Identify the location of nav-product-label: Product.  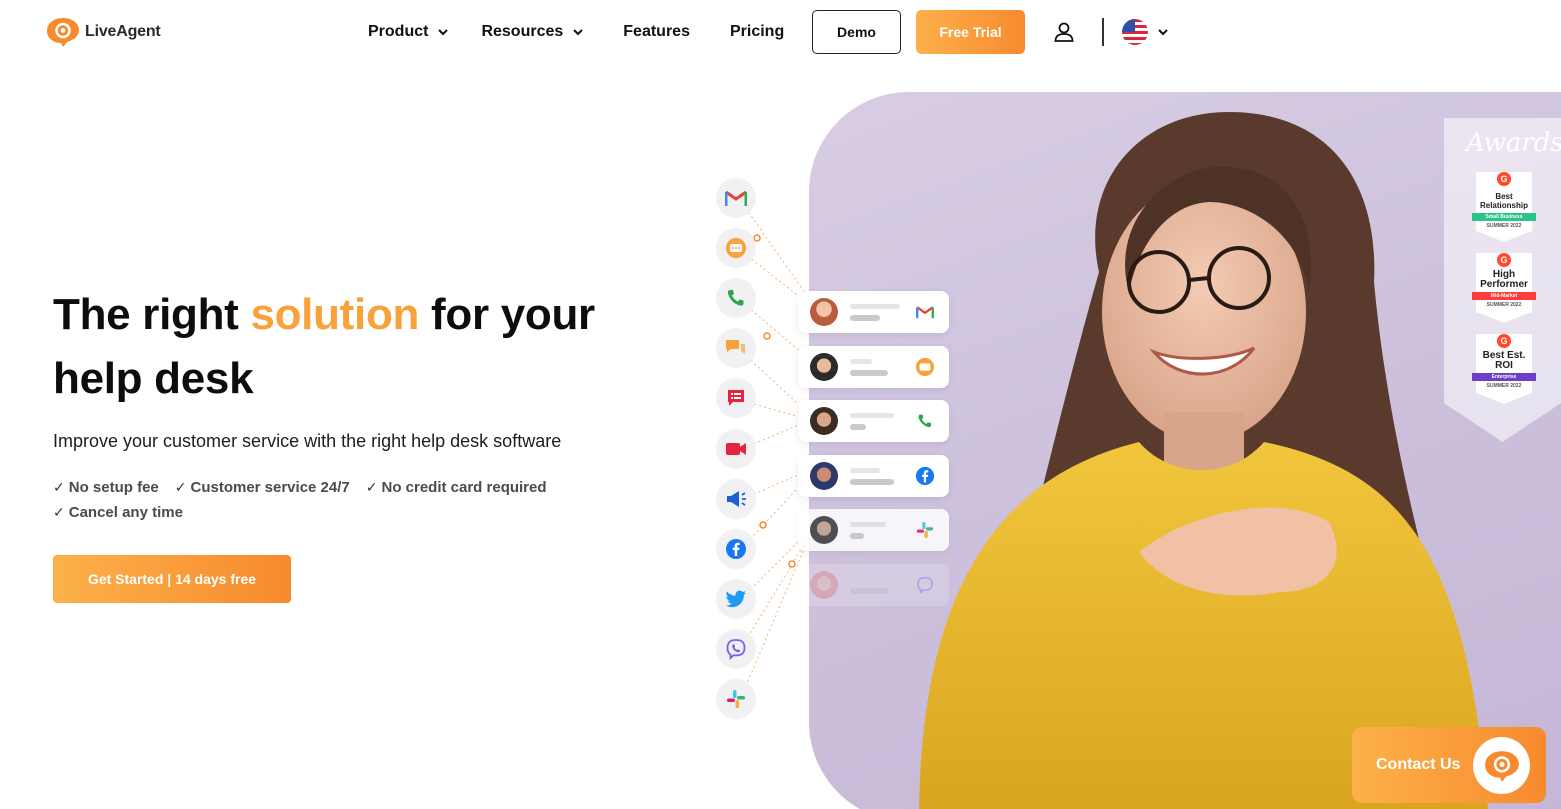
(398, 31).